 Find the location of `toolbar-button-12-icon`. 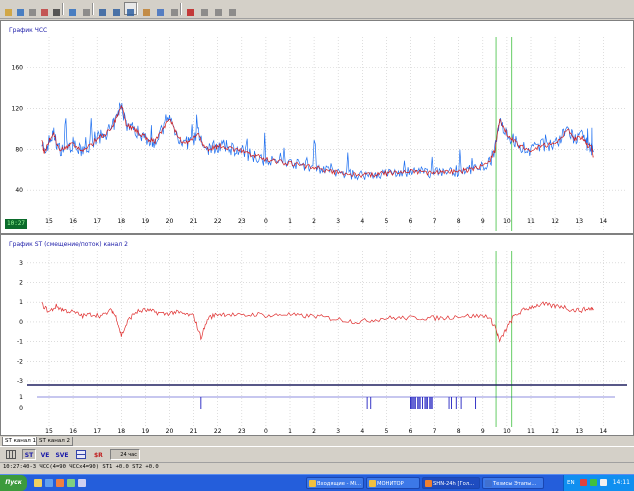

toolbar-button-12-icon is located at coordinates (160, 9).